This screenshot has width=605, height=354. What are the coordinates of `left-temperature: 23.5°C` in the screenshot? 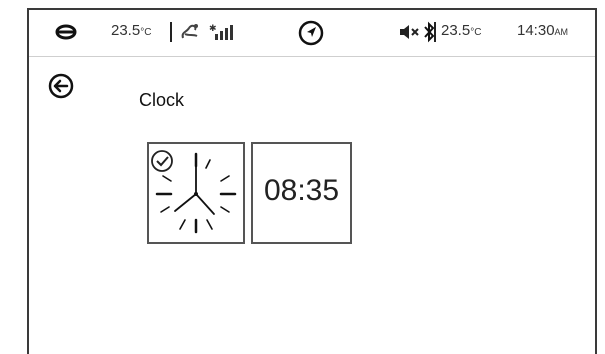 It's located at (131, 30).